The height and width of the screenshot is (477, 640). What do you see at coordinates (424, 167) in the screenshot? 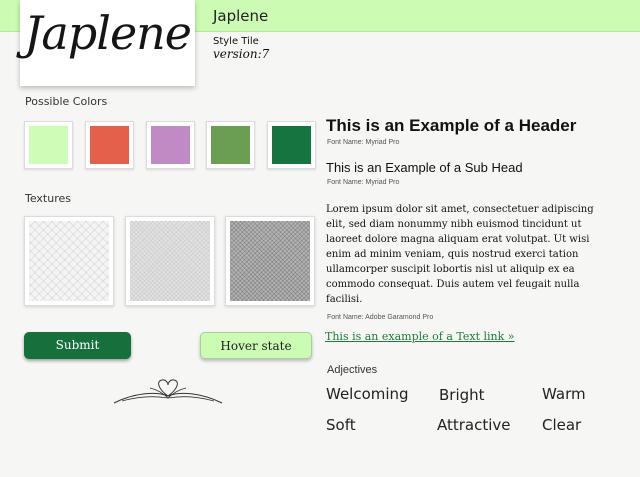
I see `subhead-example: This is an Example of a Sub Head` at bounding box center [424, 167].